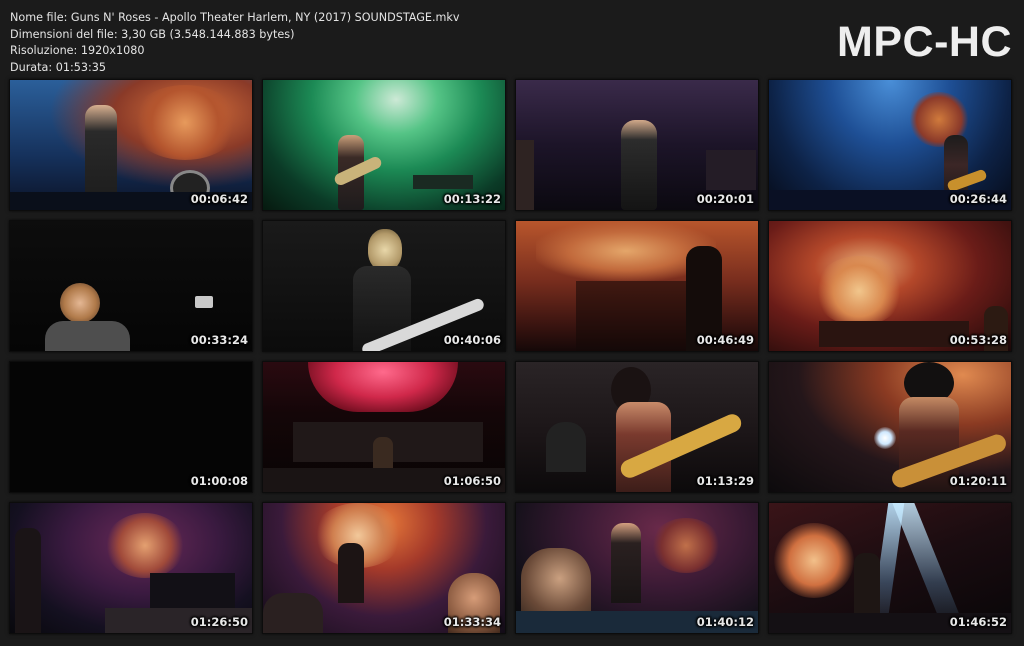  Describe the element at coordinates (185, 122) in the screenshot. I see `stage-backdrop` at that location.